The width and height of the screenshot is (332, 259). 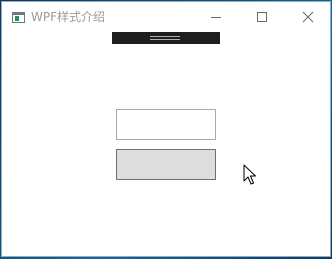 What do you see at coordinates (166, 164) in the screenshot?
I see `action-button` at bounding box center [166, 164].